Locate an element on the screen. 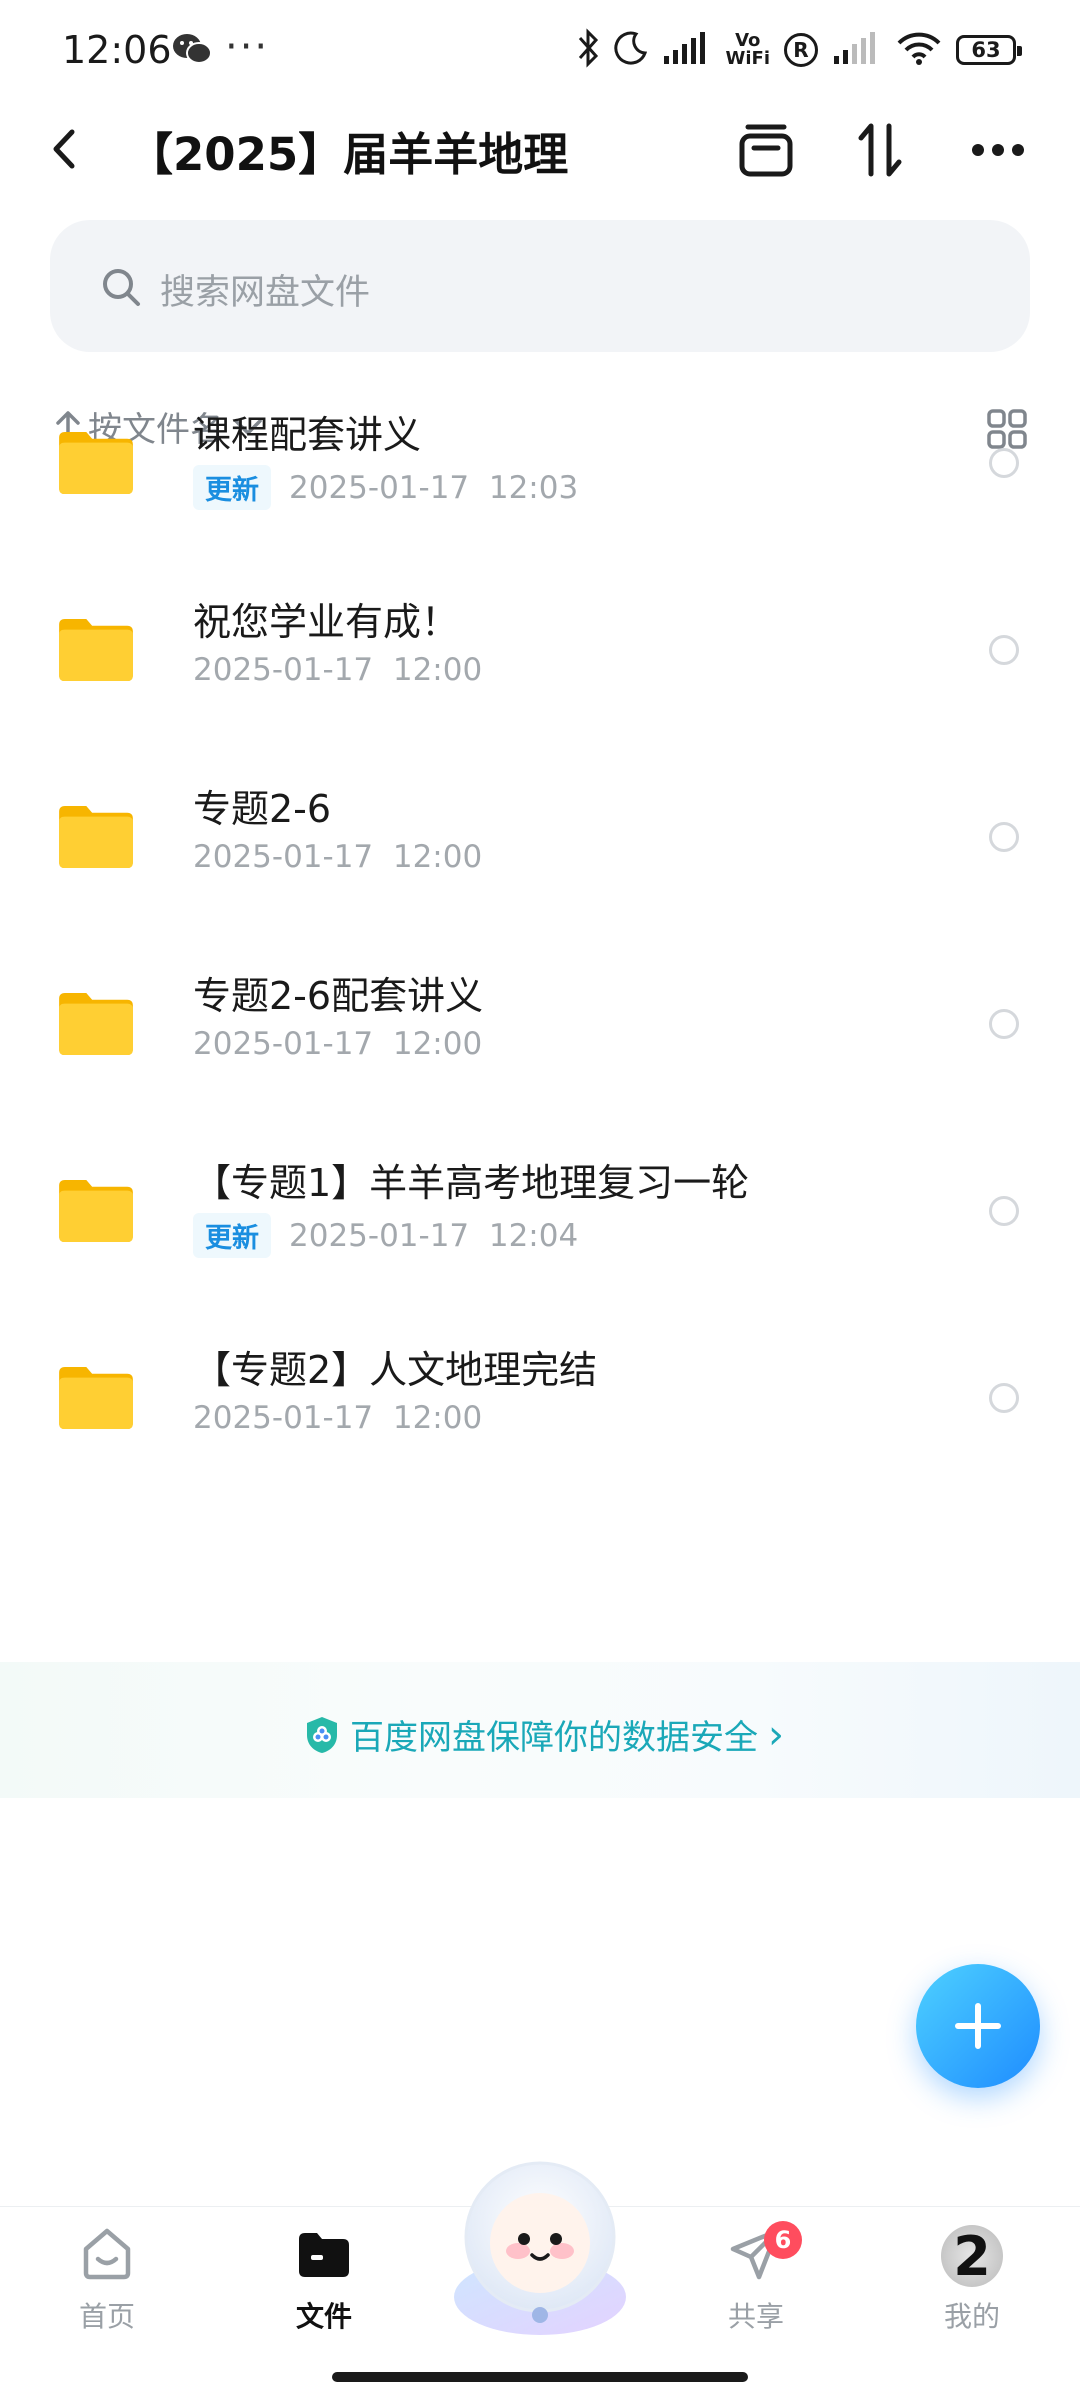 This screenshot has height=2401, width=1080. security-banner-link: 百度网盘保障你的数据安全 › is located at coordinates (544, 1734).